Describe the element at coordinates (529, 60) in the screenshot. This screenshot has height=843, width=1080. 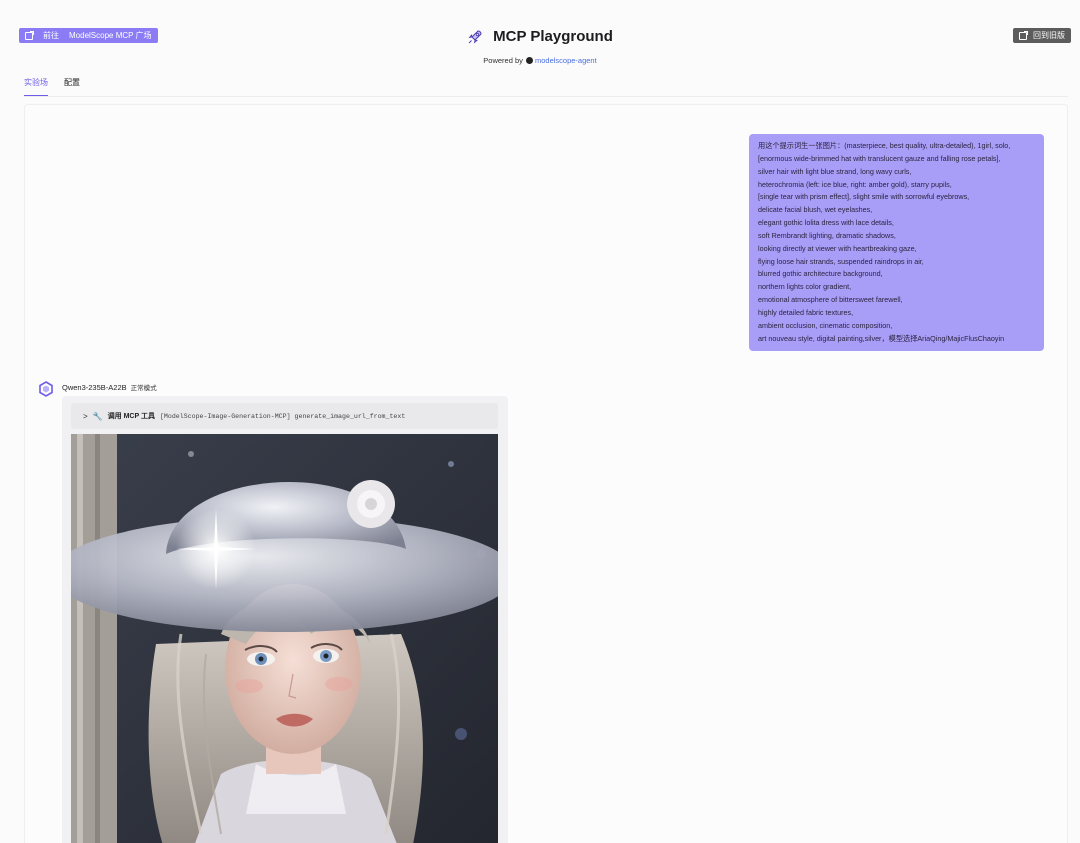
I see `github-icon` at that location.